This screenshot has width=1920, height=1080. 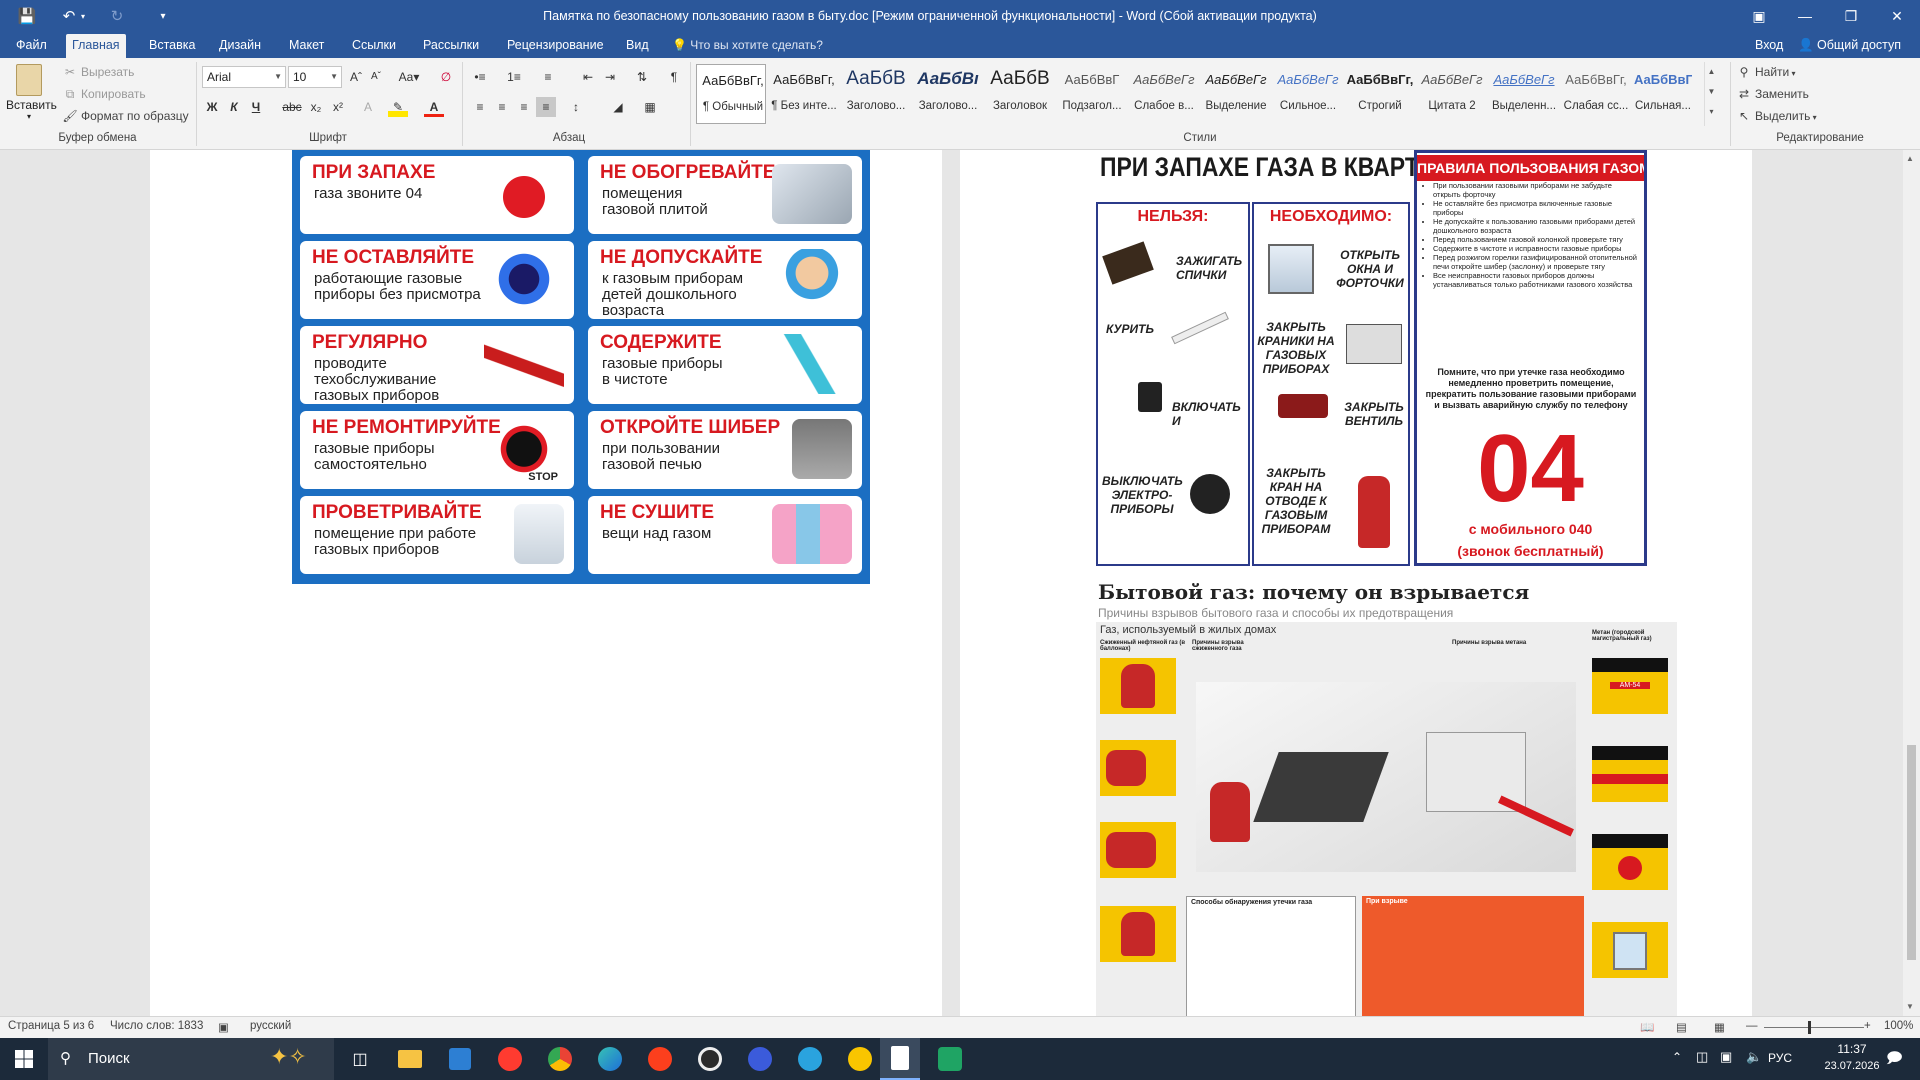 What do you see at coordinates (270, 1026) in the screenshot?
I see `language: русский` at bounding box center [270, 1026].